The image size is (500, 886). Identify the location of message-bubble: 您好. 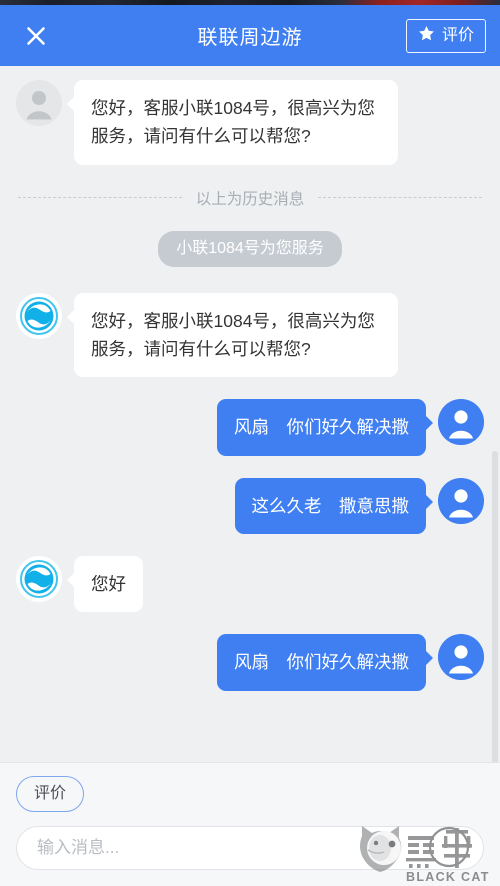
(105, 584).